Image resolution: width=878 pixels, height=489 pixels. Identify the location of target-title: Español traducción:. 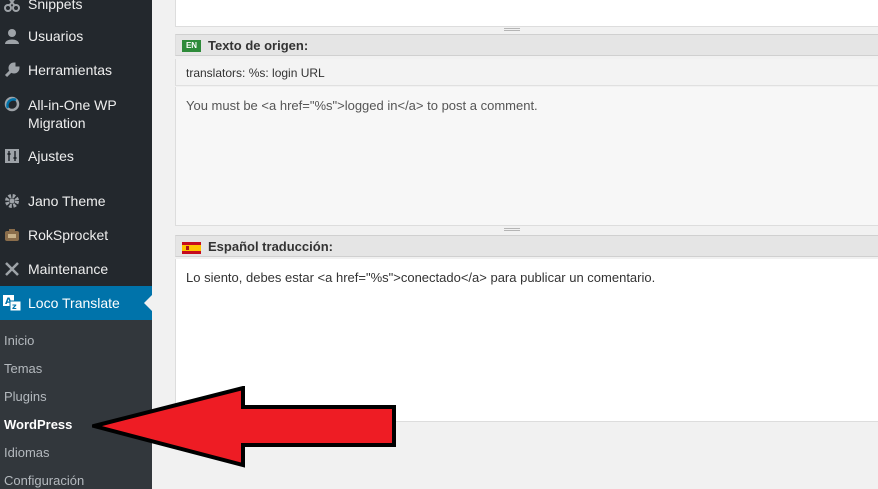
(270, 246).